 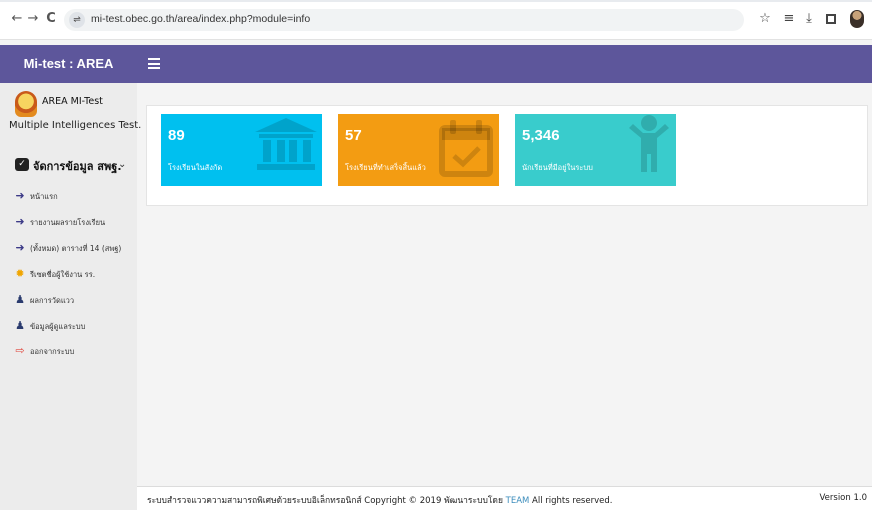 I want to click on download-icon: ⤓, so click(x=809, y=19).